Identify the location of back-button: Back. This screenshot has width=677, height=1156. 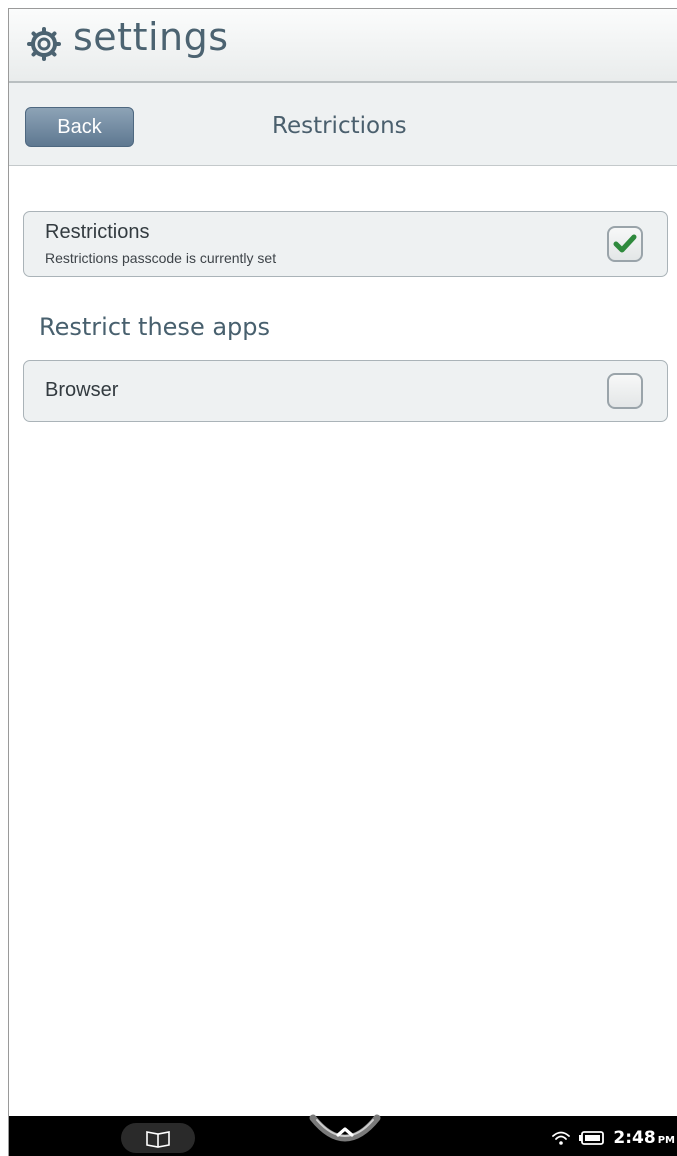
(79, 127).